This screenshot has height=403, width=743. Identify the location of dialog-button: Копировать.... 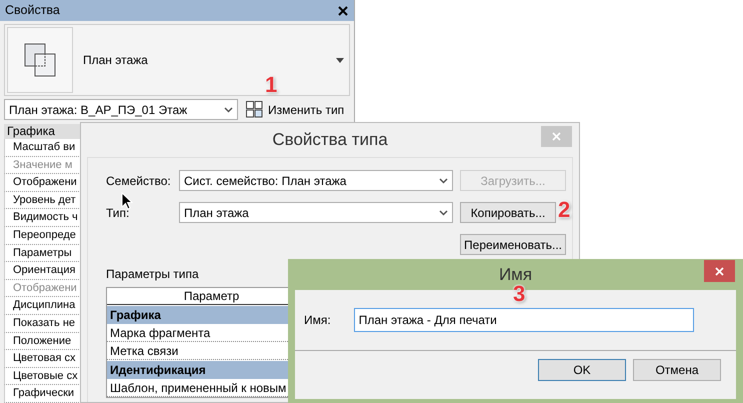
(508, 212).